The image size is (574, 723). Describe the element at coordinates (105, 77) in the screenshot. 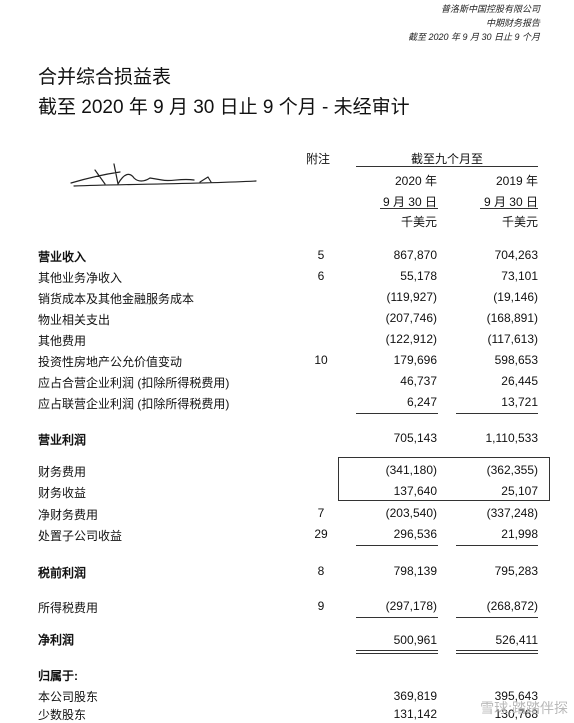

I see `statement-title: 合并综合损益表` at that location.